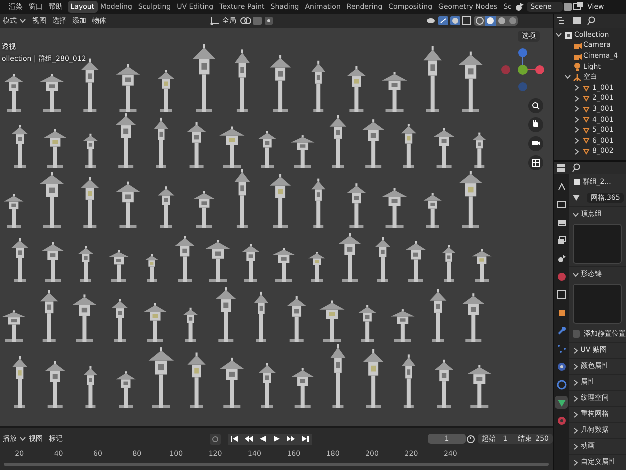 This screenshot has width=626, height=470. Describe the element at coordinates (270, 21) in the screenshot. I see `proportional-edit-icon` at that location.